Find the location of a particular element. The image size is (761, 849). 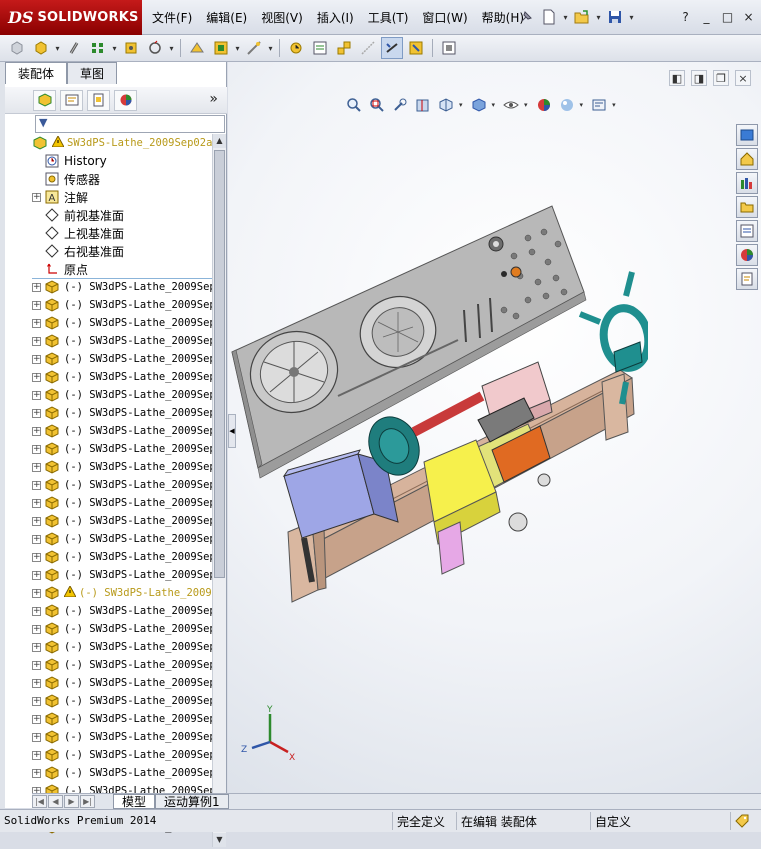

close-viewport-icon: × is located at coordinates (743, 78).